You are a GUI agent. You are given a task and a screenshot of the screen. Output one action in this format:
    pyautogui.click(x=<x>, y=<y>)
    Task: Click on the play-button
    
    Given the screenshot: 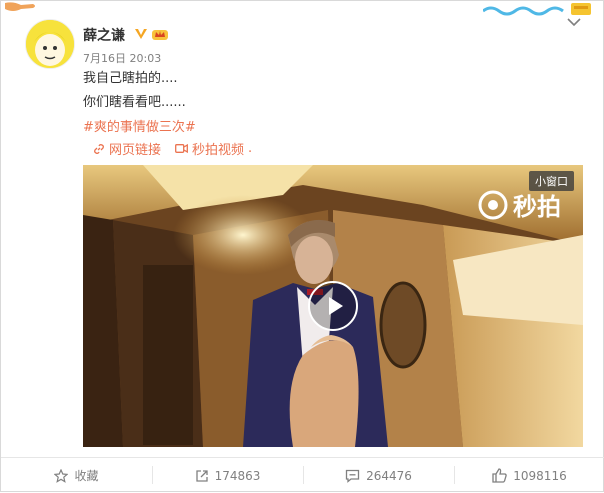 What is the action you would take?
    pyautogui.click(x=333, y=306)
    